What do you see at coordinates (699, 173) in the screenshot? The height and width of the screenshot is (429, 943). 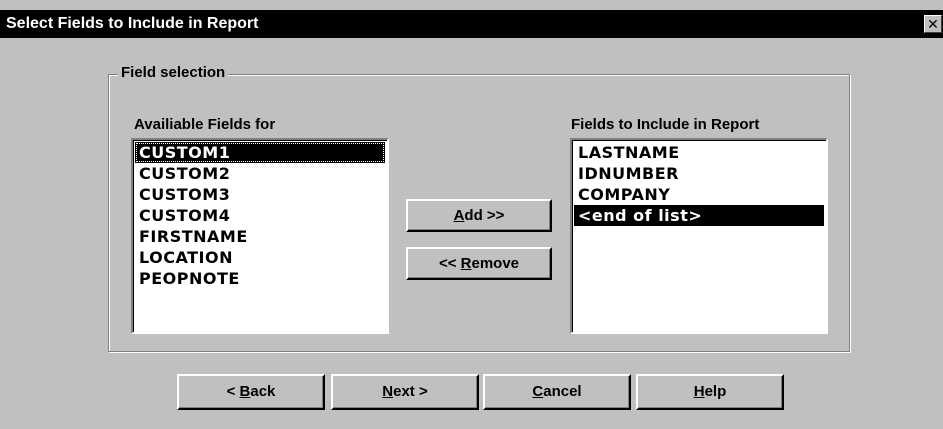 I see `list-item: IDNUMBER` at bounding box center [699, 173].